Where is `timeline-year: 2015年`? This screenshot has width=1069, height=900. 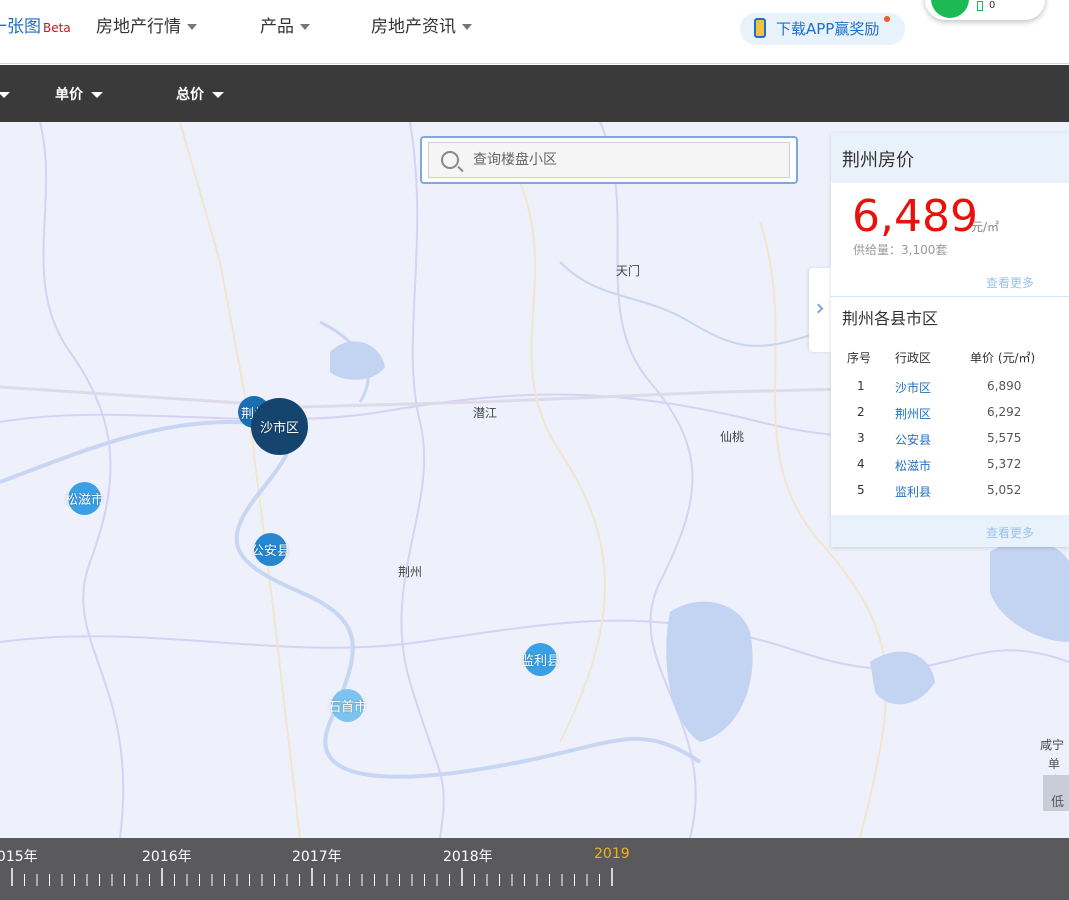
timeline-year: 2015年 is located at coordinates (19, 856).